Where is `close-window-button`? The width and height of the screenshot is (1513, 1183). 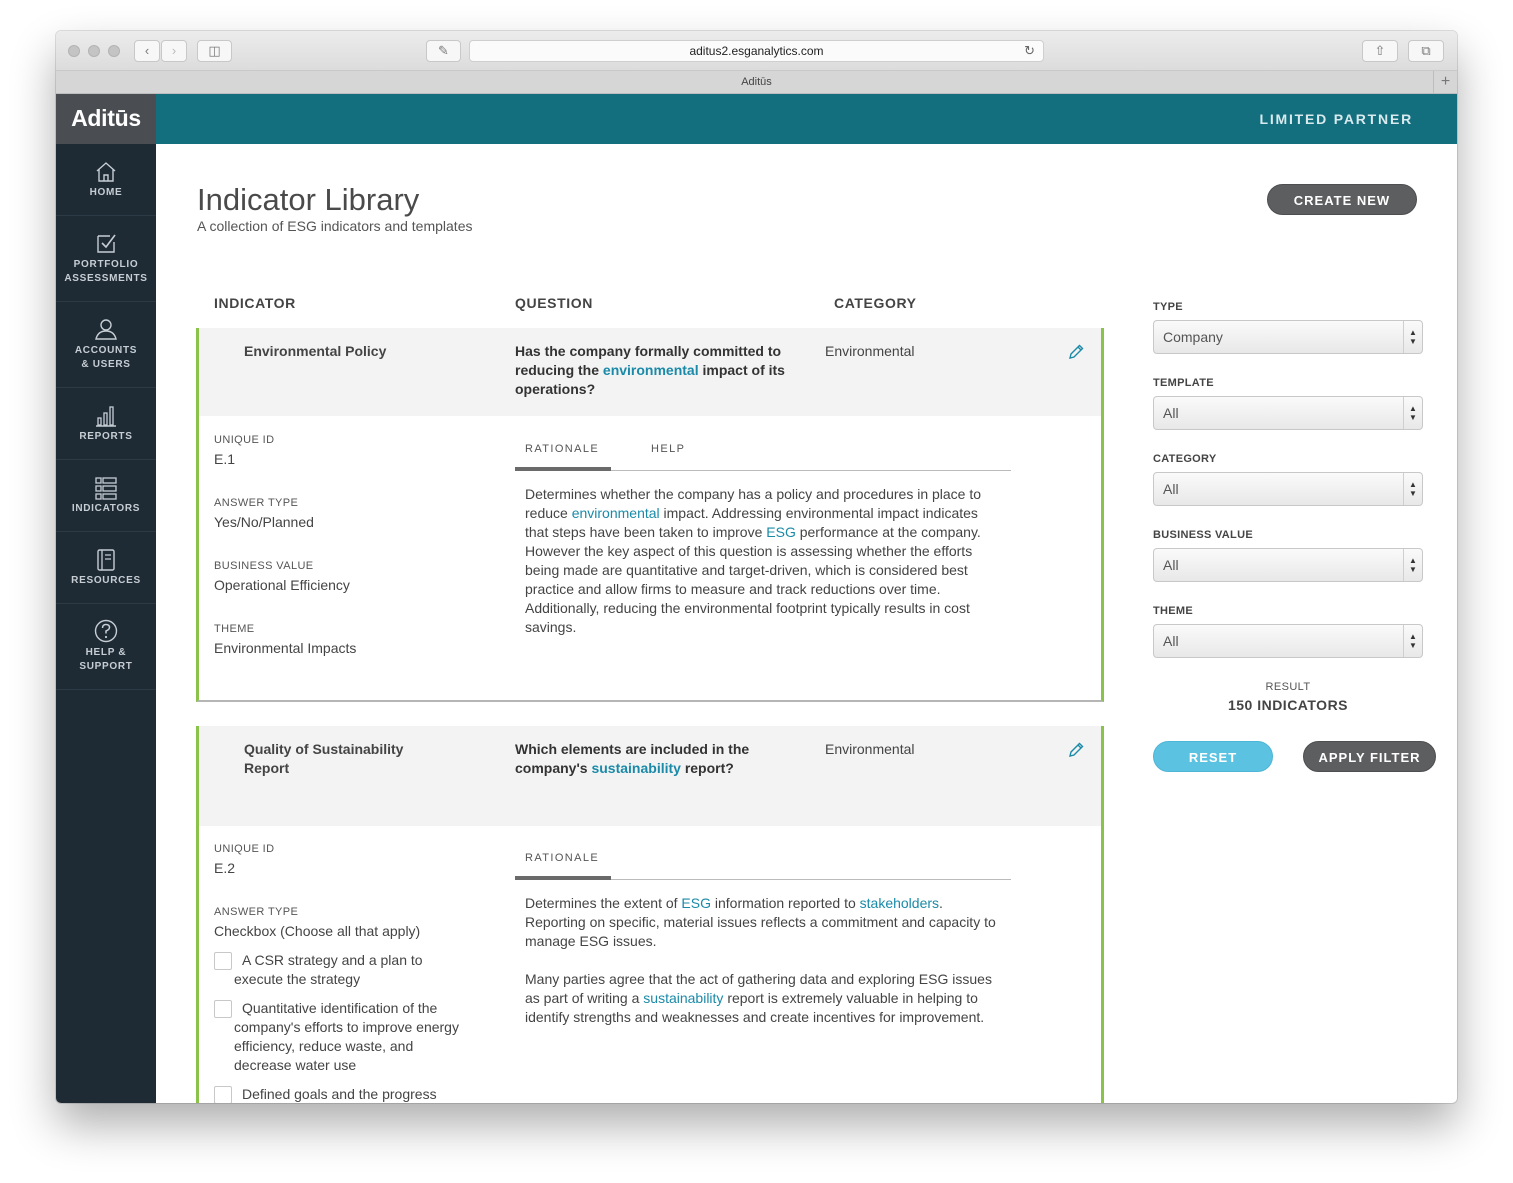
close-window-button is located at coordinates (74, 51).